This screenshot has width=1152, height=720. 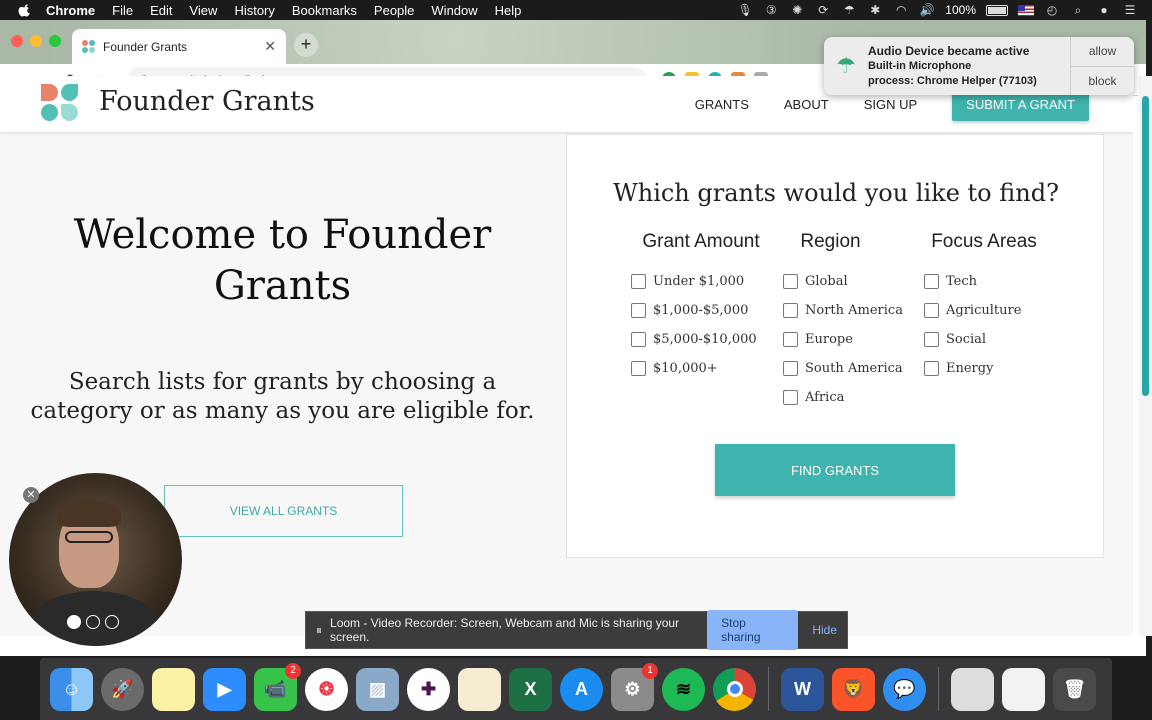 I want to click on sync-icon: ⟳, so click(x=823, y=10).